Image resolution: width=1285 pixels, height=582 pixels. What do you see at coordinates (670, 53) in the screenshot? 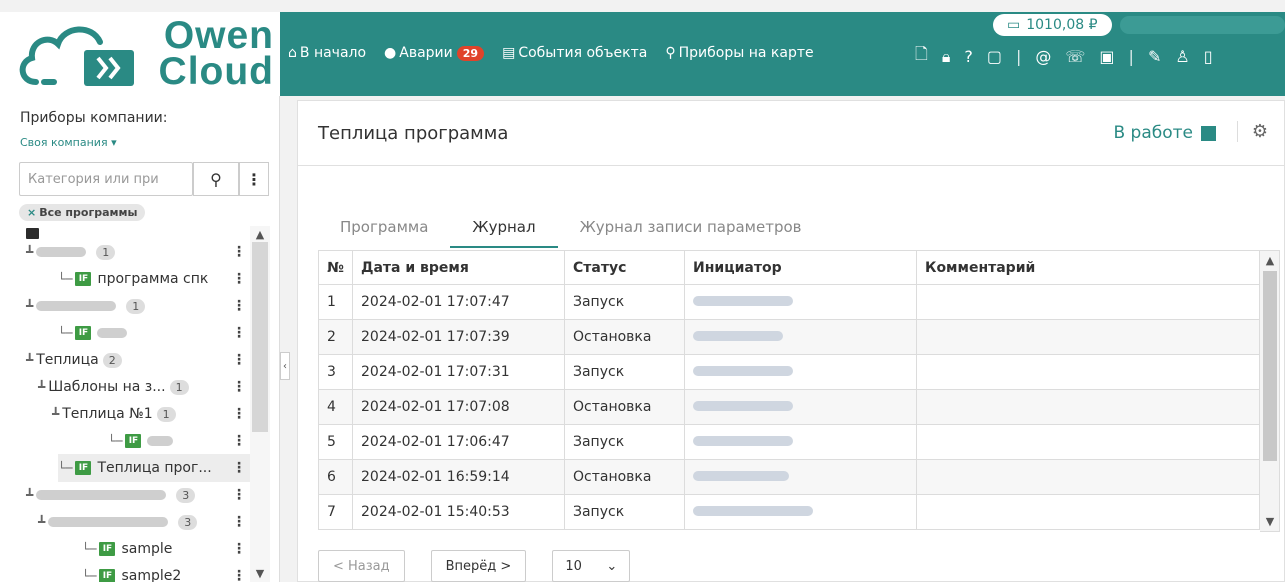
I see `map-pin-icon: ⚲` at bounding box center [670, 53].